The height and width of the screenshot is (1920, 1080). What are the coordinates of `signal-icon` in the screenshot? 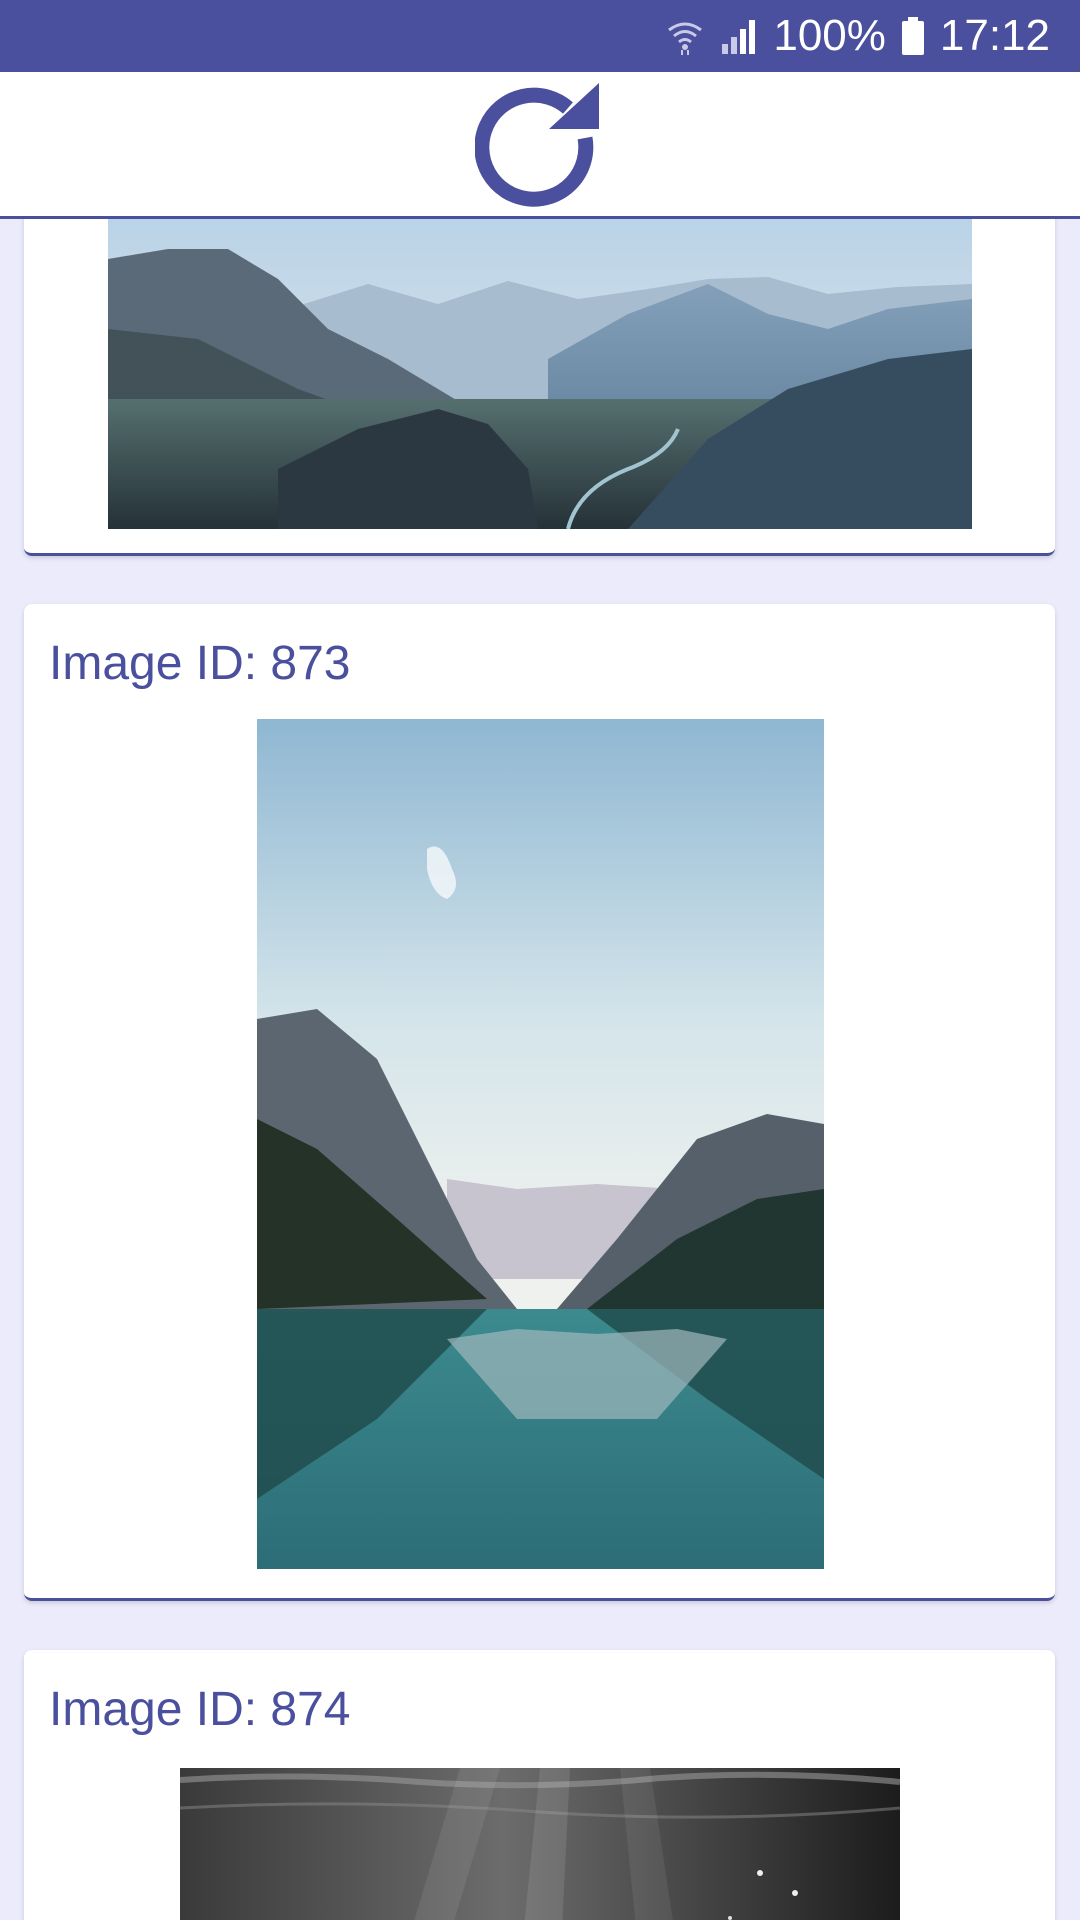 It's located at (739, 36).